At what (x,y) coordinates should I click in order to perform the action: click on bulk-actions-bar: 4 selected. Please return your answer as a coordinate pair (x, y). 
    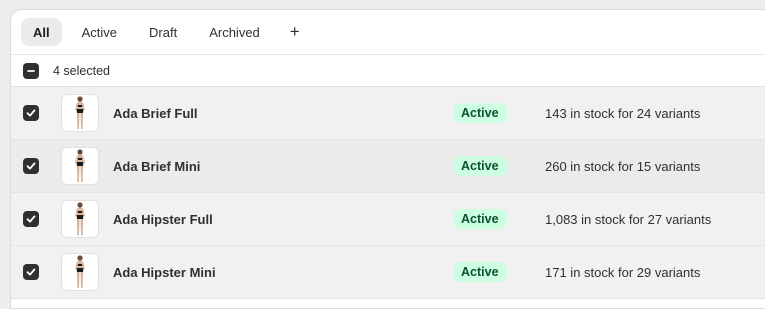
    Looking at the image, I should click on (388, 71).